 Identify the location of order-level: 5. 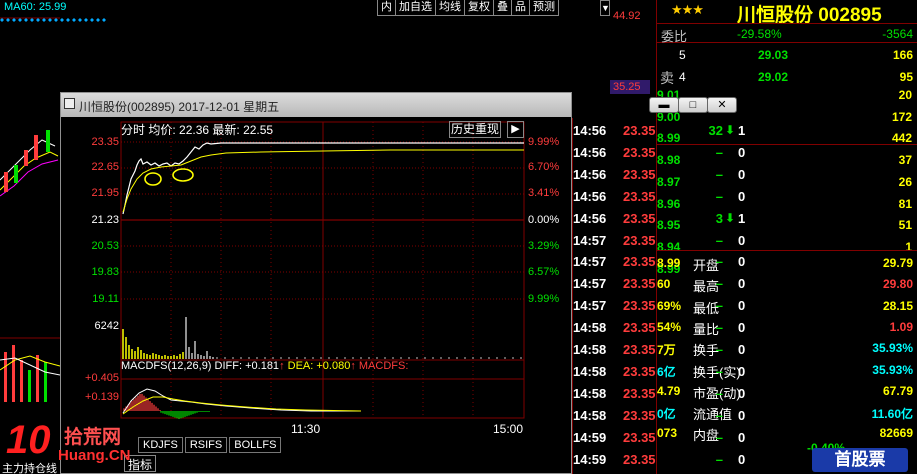
(682, 55).